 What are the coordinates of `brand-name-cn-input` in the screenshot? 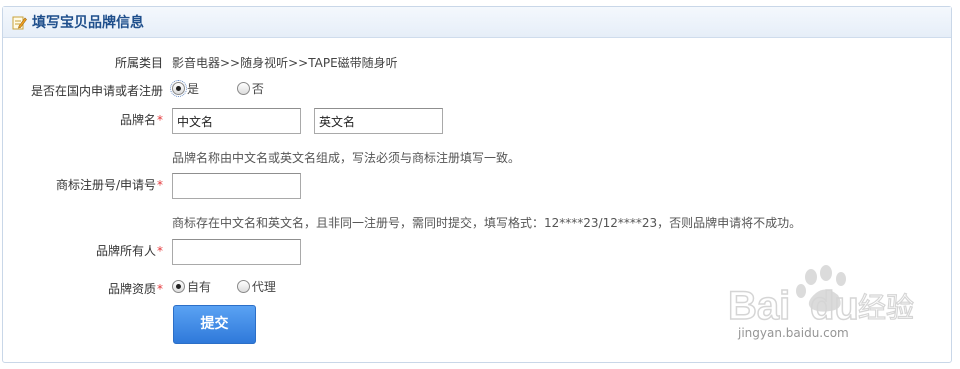 It's located at (236, 121).